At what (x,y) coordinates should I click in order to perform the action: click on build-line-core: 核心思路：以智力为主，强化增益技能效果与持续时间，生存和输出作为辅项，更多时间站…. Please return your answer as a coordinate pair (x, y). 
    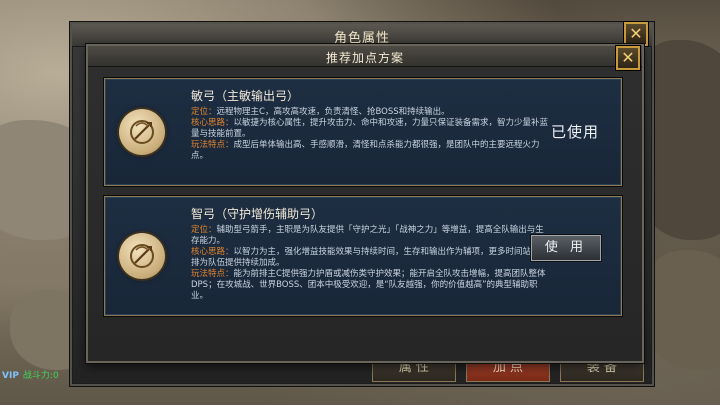
    Looking at the image, I should click on (371, 258).